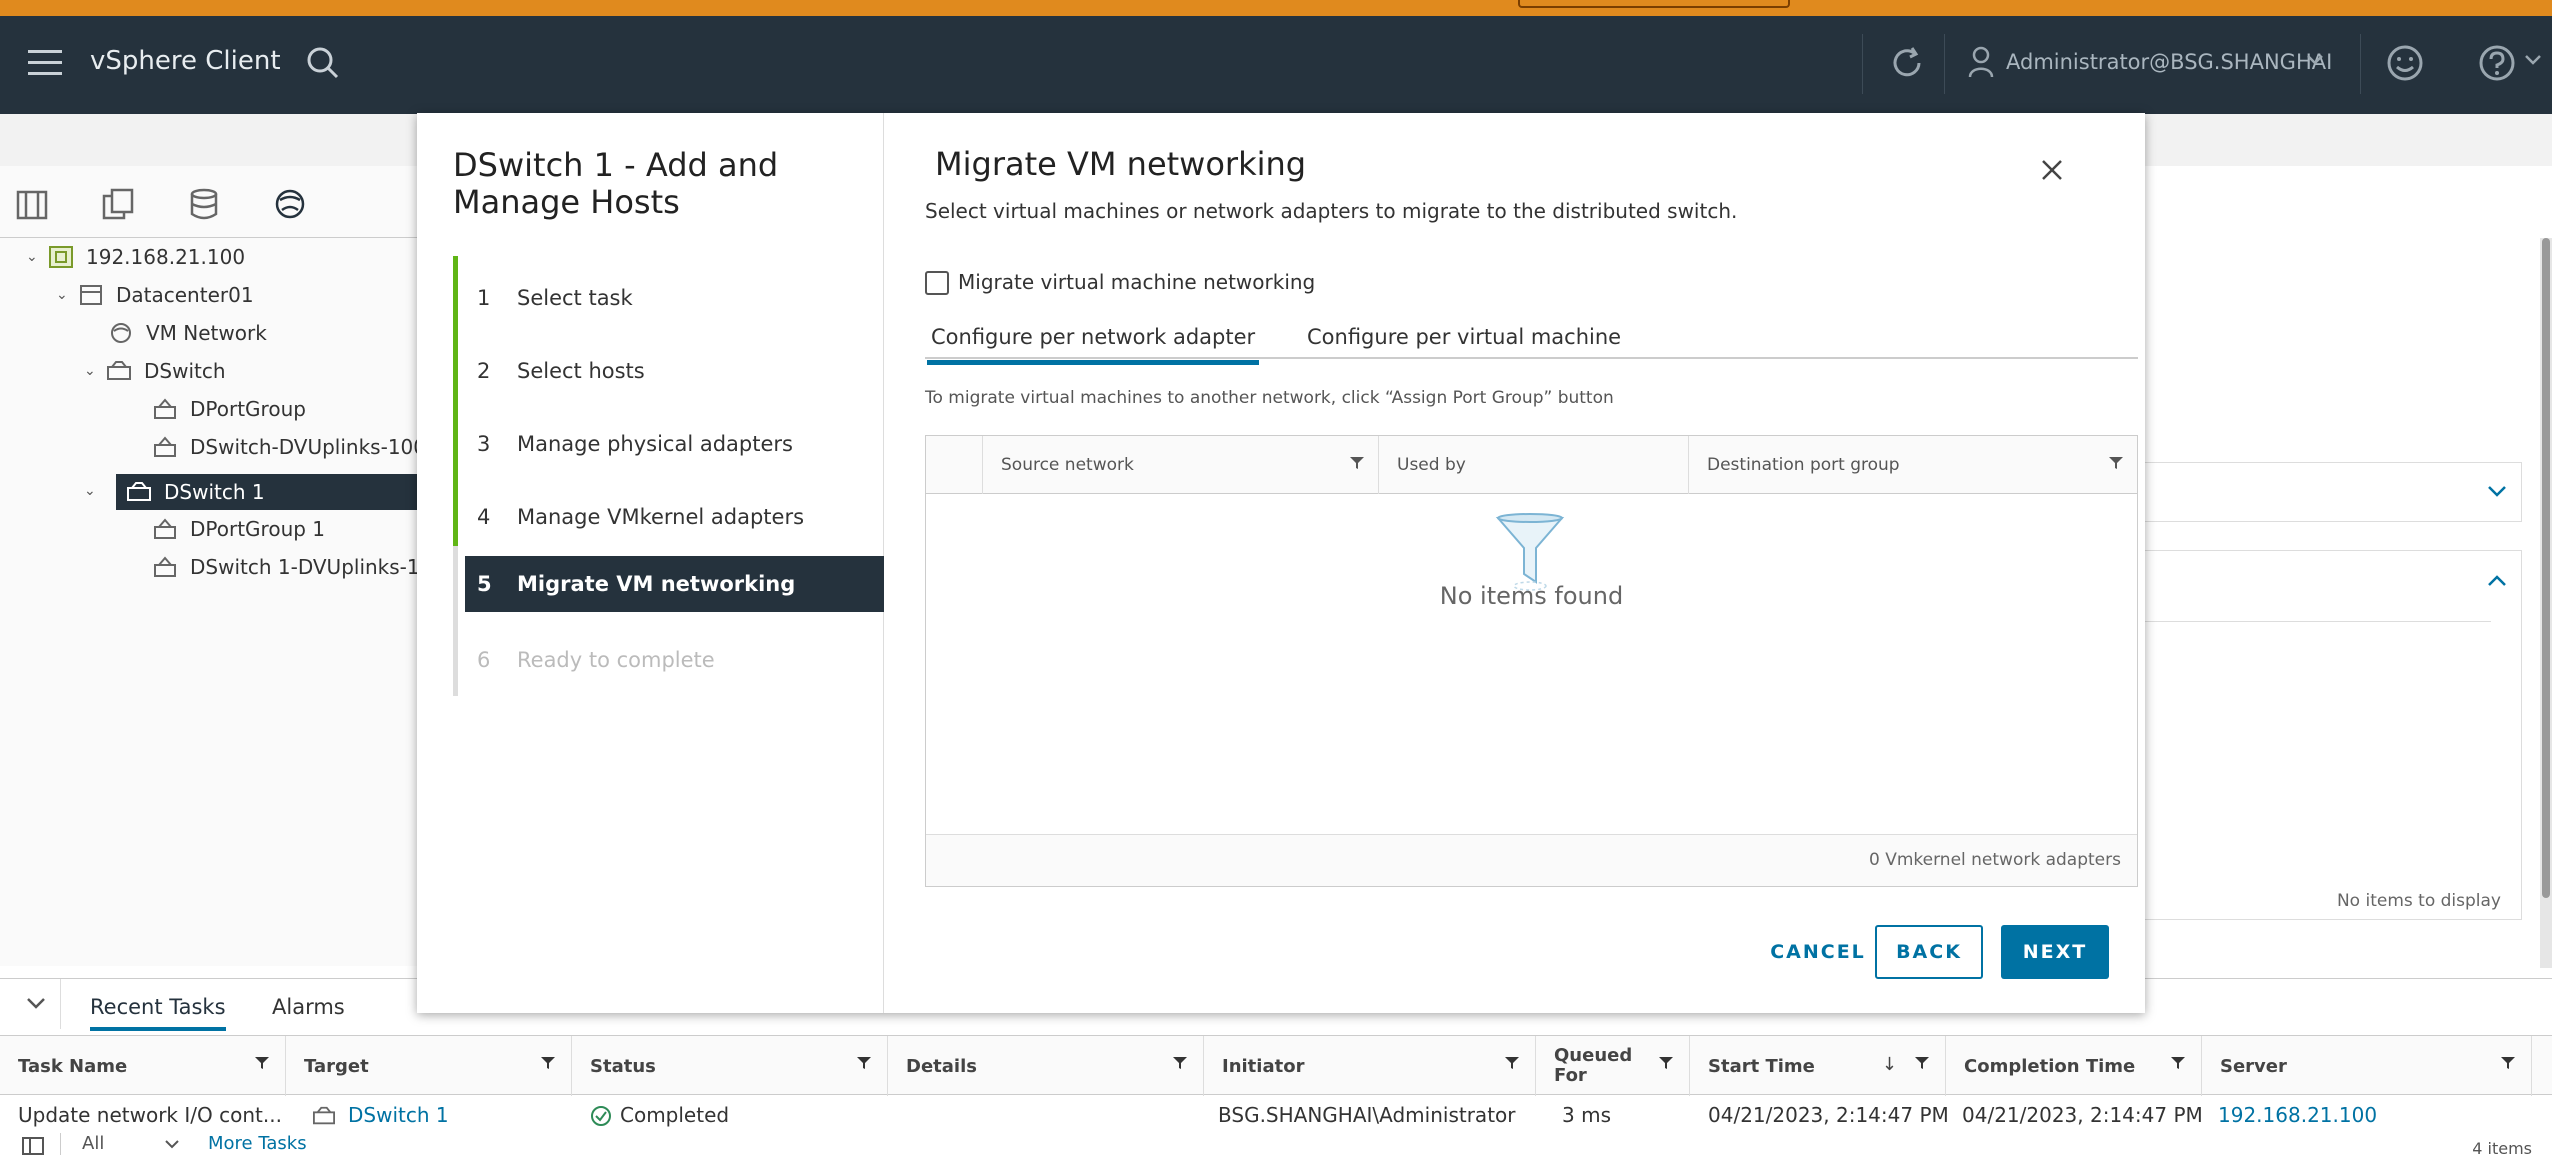  I want to click on tree-item-vm-network: VM Network, so click(187, 333).